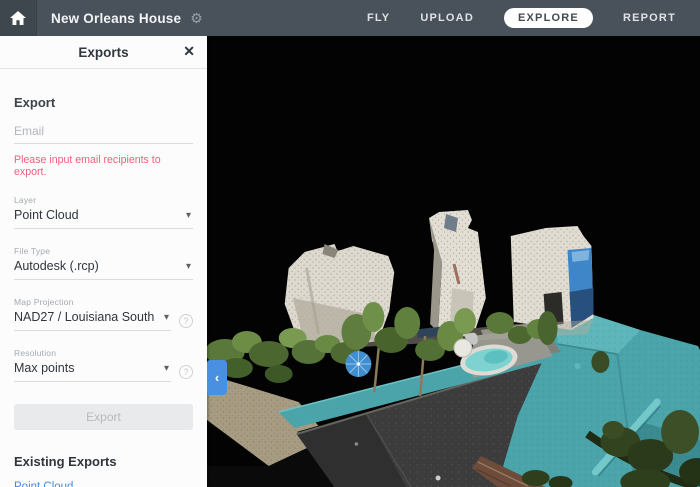 This screenshot has height=487, width=700. What do you see at coordinates (649, 18) in the screenshot?
I see `nav-report: REPORT` at bounding box center [649, 18].